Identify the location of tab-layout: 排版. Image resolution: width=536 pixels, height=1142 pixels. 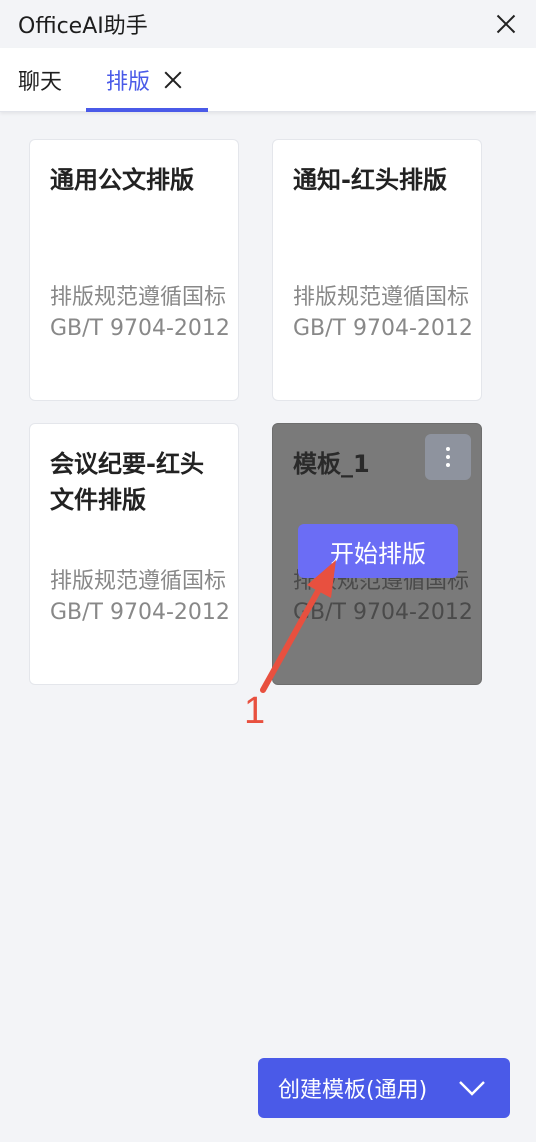
(147, 80).